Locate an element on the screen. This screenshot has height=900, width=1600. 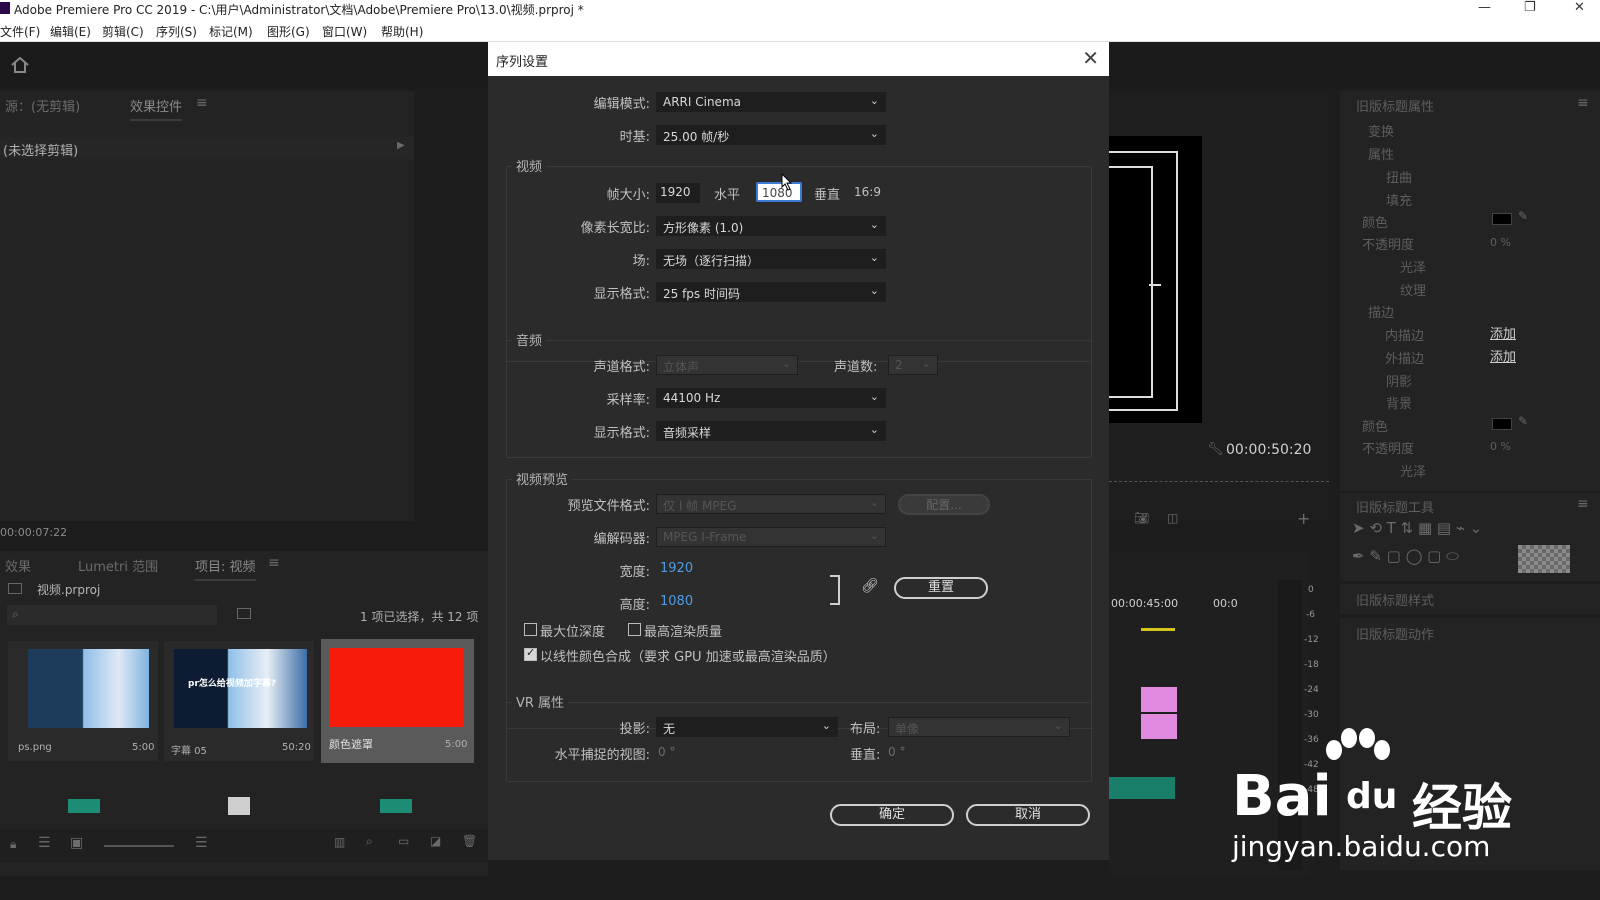
height-value: 1080 is located at coordinates (676, 601).